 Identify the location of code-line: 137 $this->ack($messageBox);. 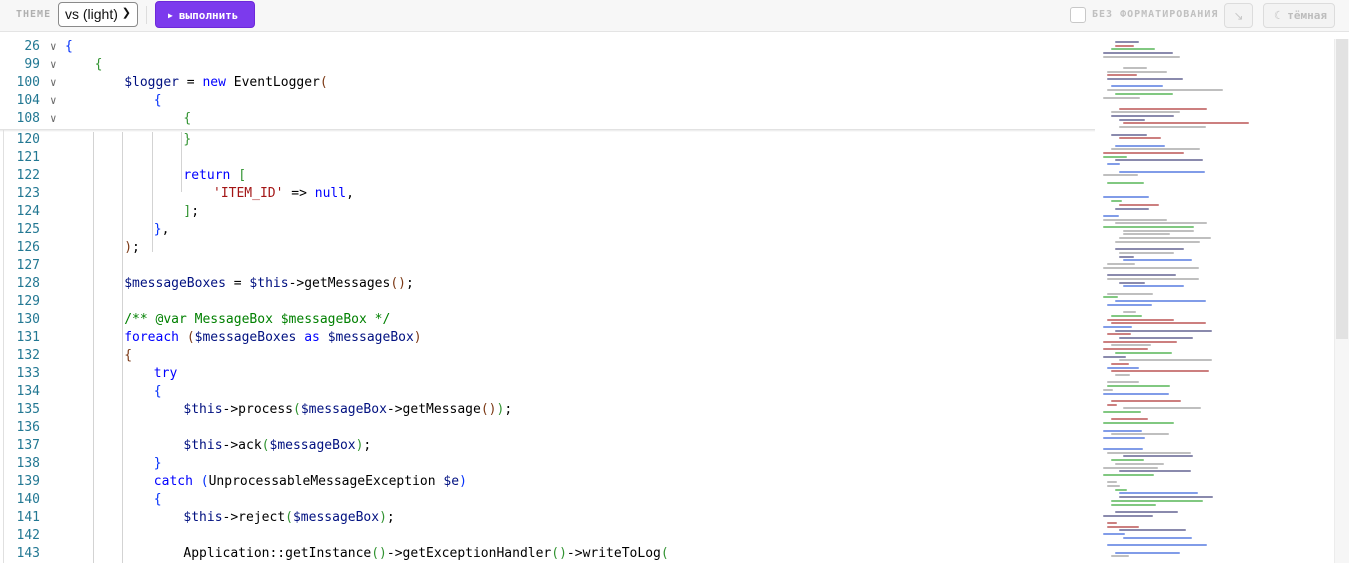
(547, 447).